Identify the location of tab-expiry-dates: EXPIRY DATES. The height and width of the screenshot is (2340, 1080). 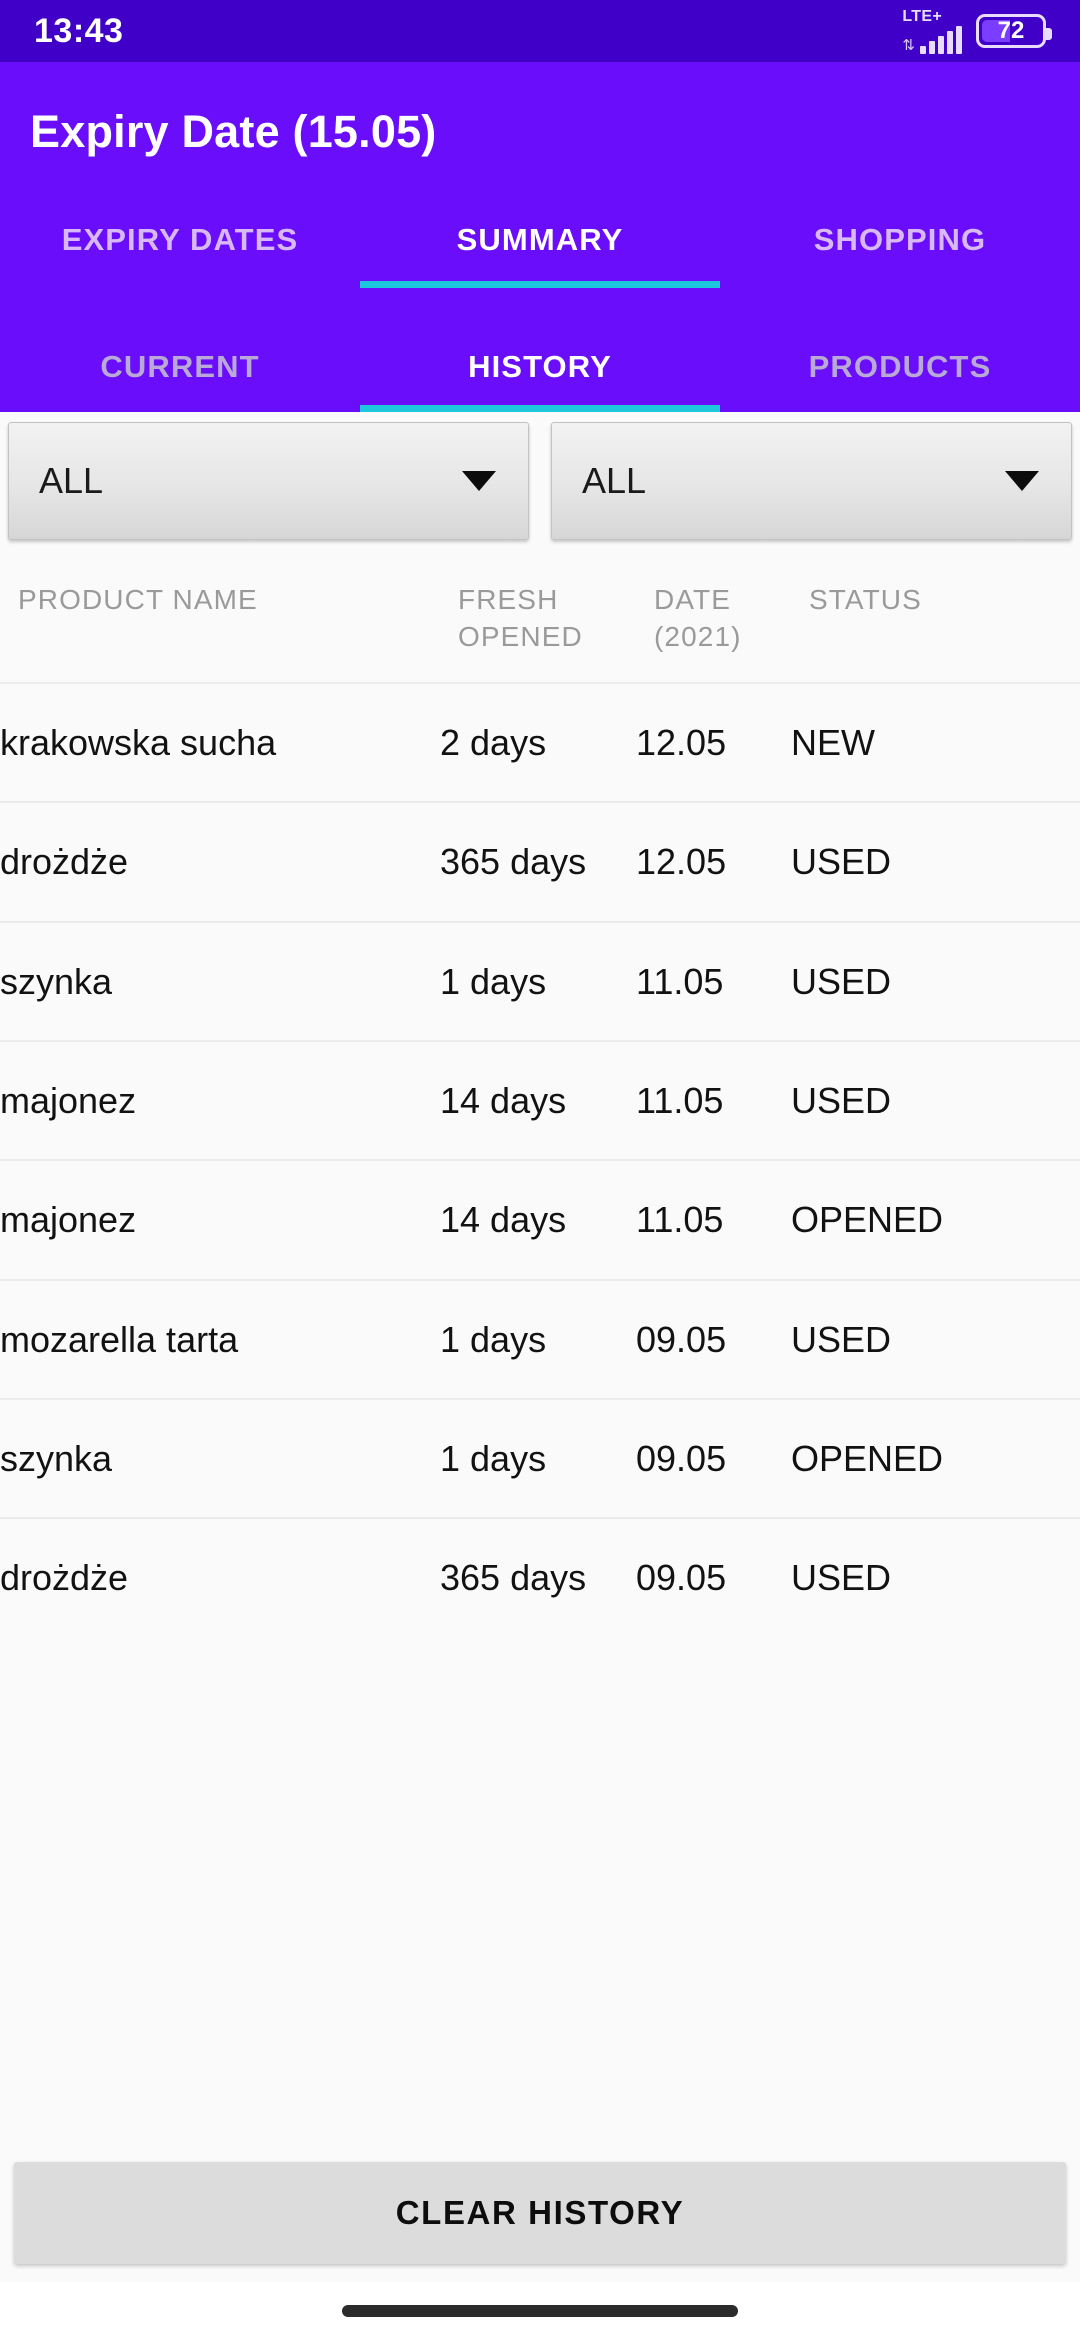
(180, 240).